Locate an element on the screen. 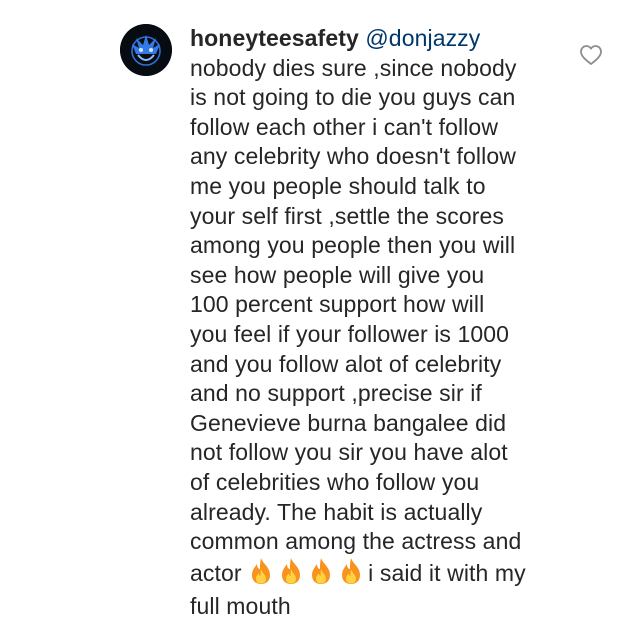 The height and width of the screenshot is (622, 640). comment-line: Genevieve burna bangalee did is located at coordinates (348, 422).